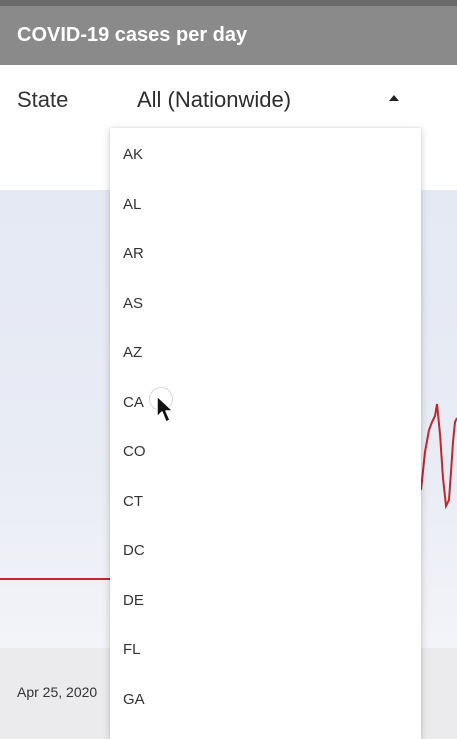 Image resolution: width=457 pixels, height=739 pixels. I want to click on dropdown-option-as: AS, so click(265, 304).